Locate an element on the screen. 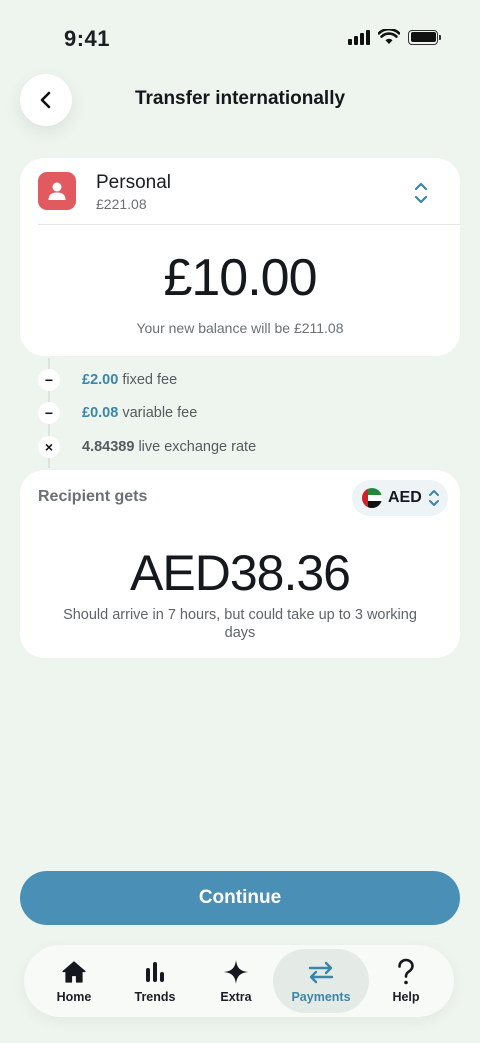 This screenshot has height=1043, width=480. account-balance: £221.08 is located at coordinates (121, 204).